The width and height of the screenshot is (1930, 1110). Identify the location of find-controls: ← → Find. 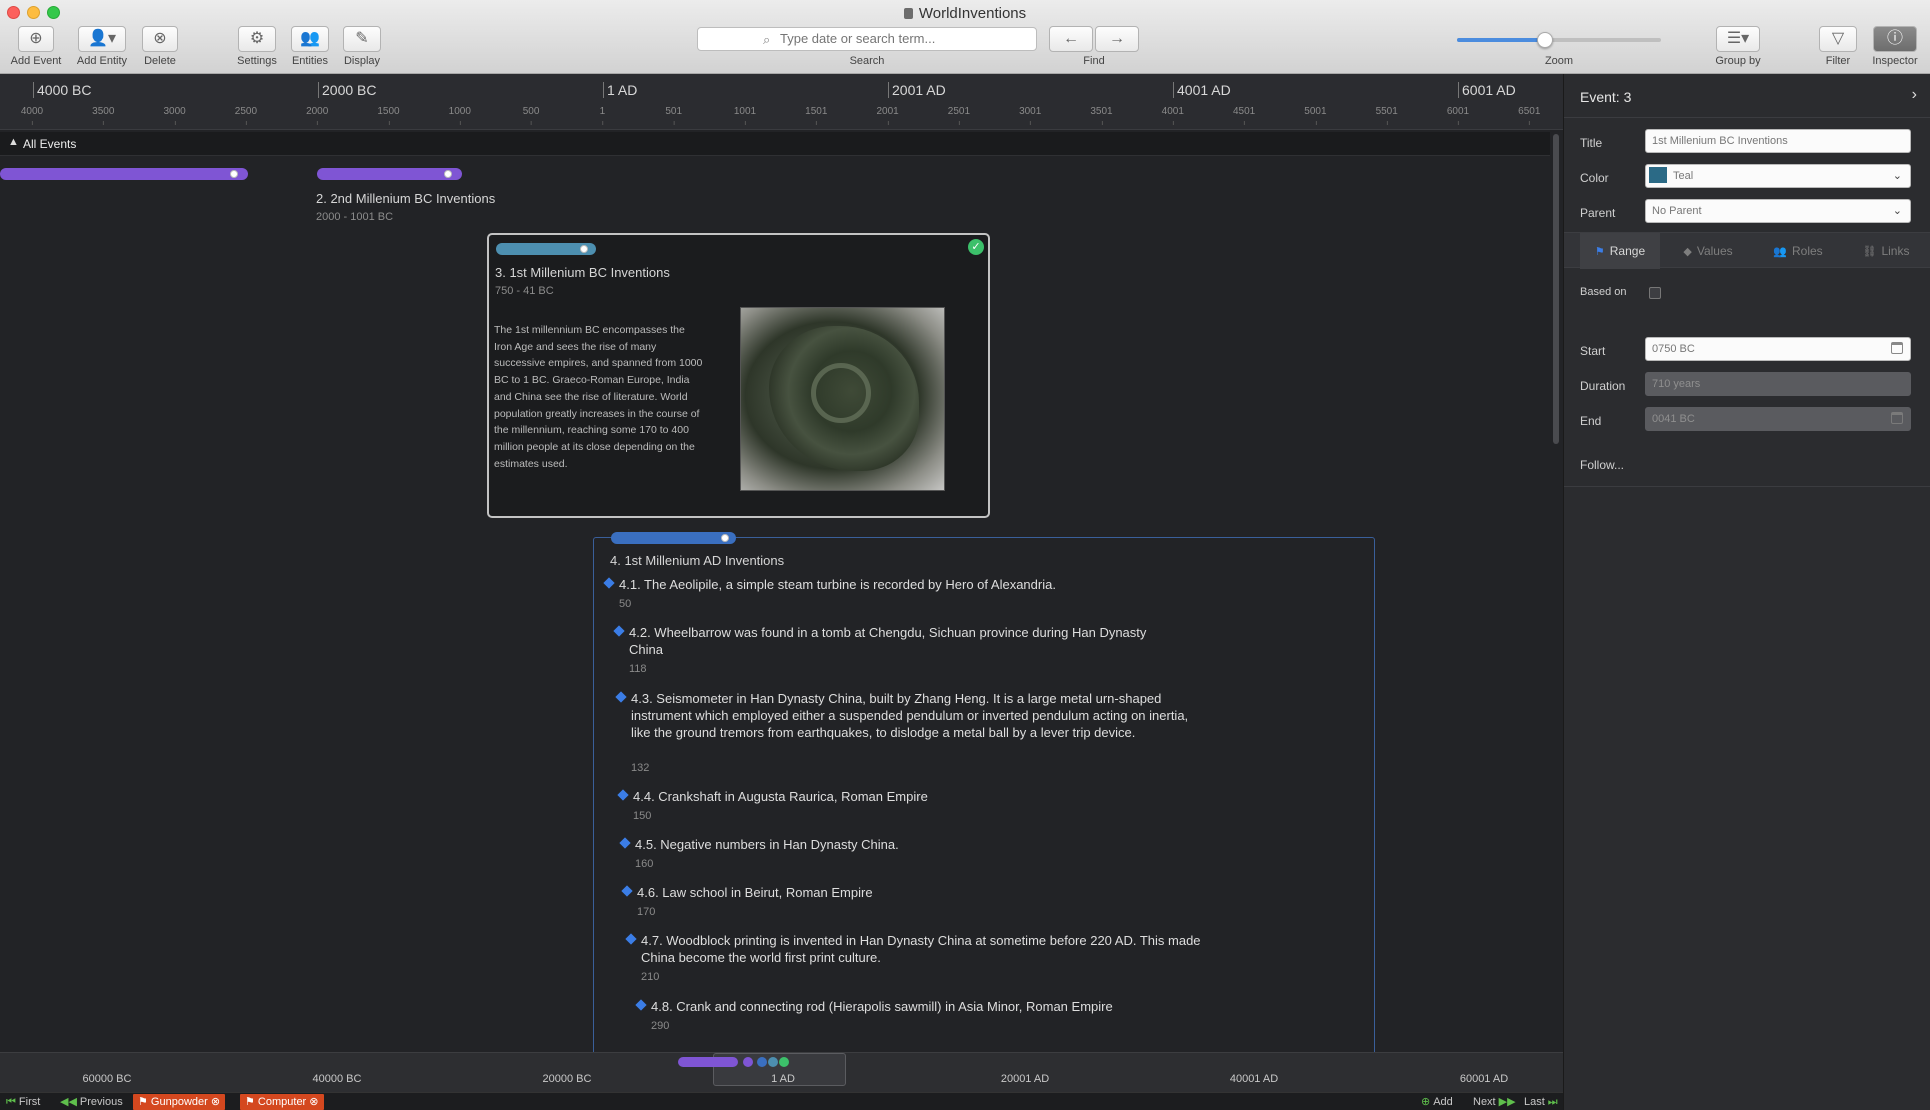
(1094, 46).